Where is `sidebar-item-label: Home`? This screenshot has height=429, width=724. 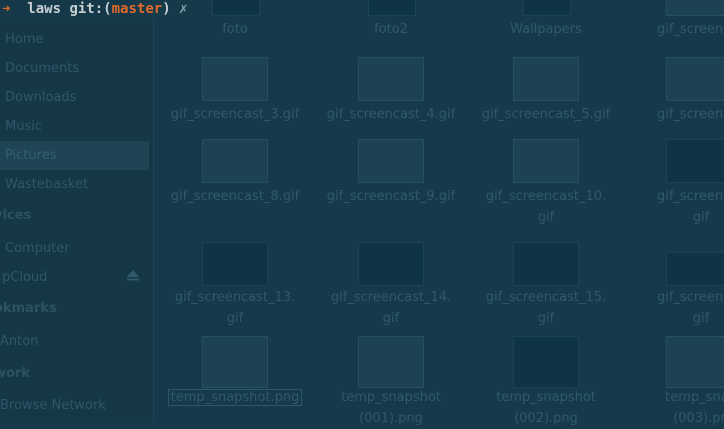
sidebar-item-label: Home is located at coordinates (24, 39).